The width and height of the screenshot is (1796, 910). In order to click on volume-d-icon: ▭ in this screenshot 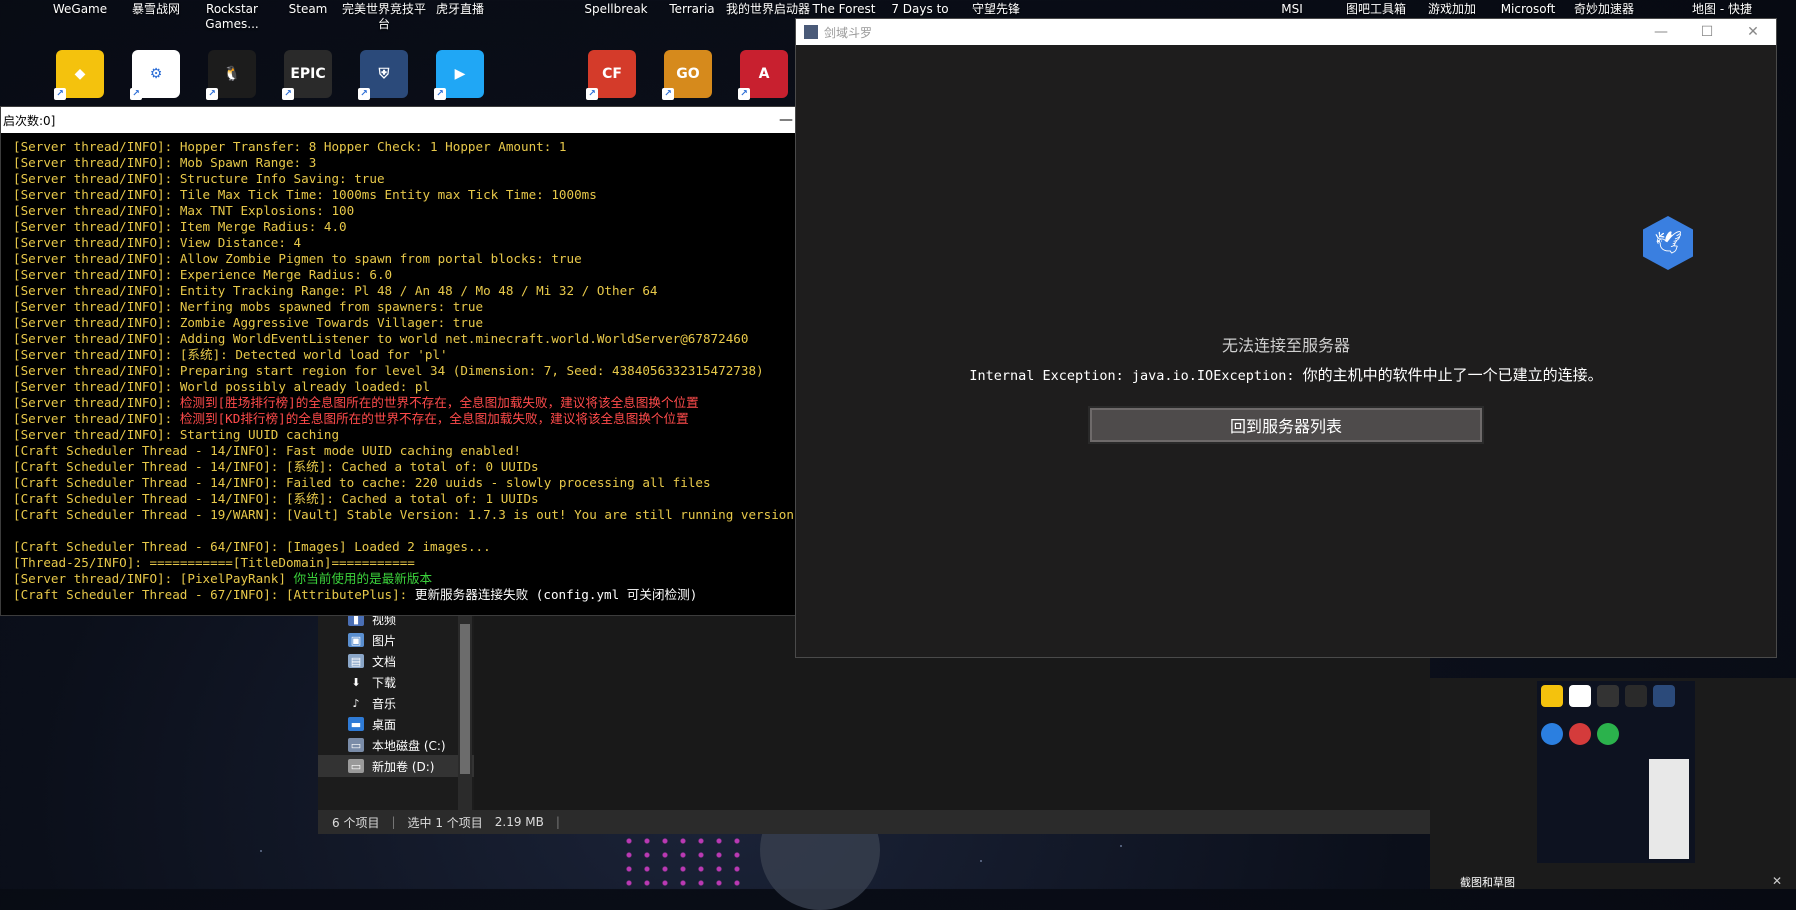, I will do `click(356, 766)`.